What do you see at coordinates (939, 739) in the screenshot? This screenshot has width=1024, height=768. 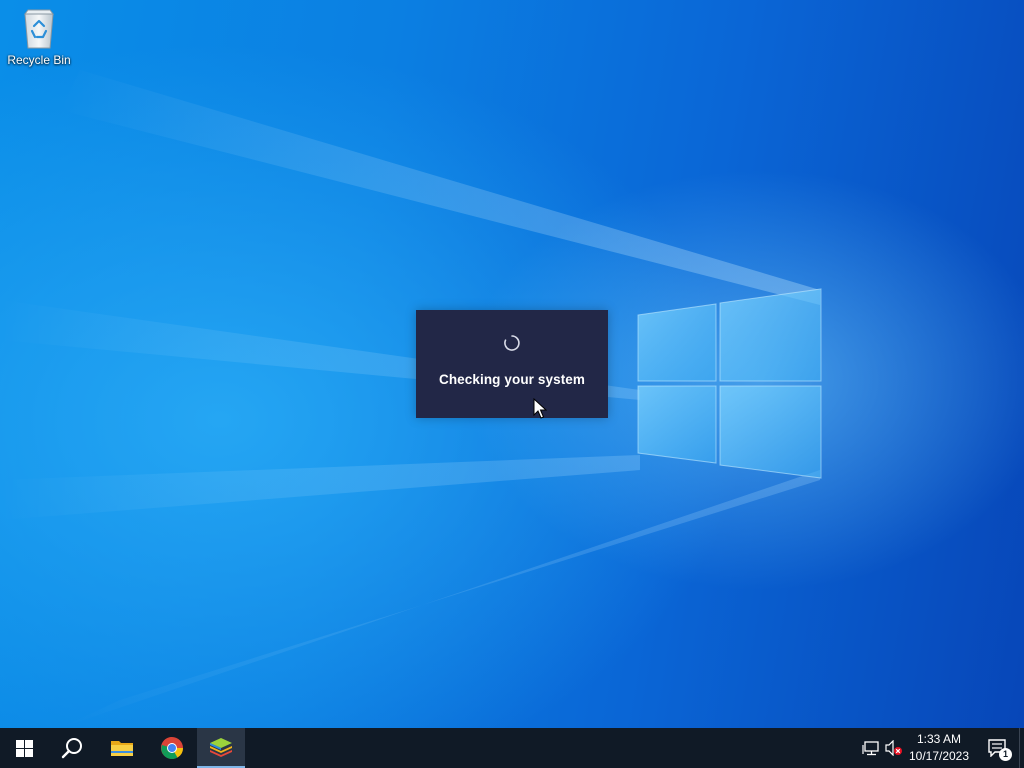 I see `clock-time: 1:33 AM` at bounding box center [939, 739].